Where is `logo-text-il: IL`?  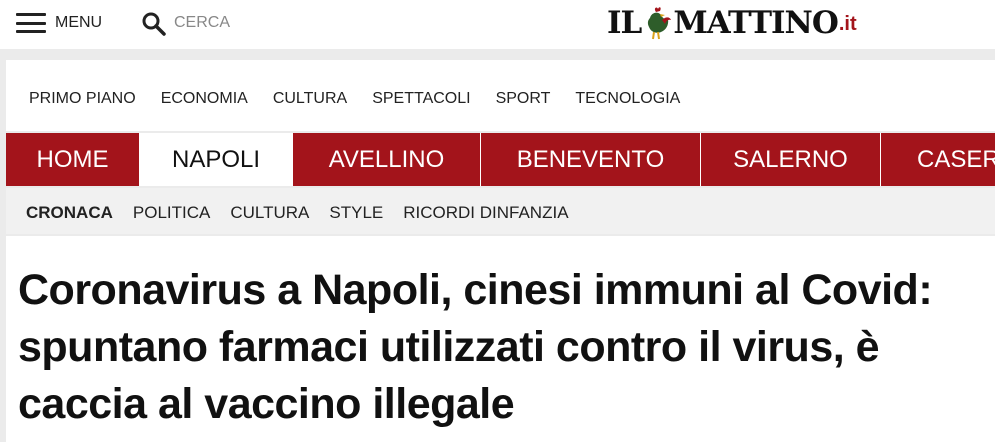 logo-text-il: IL is located at coordinates (624, 23).